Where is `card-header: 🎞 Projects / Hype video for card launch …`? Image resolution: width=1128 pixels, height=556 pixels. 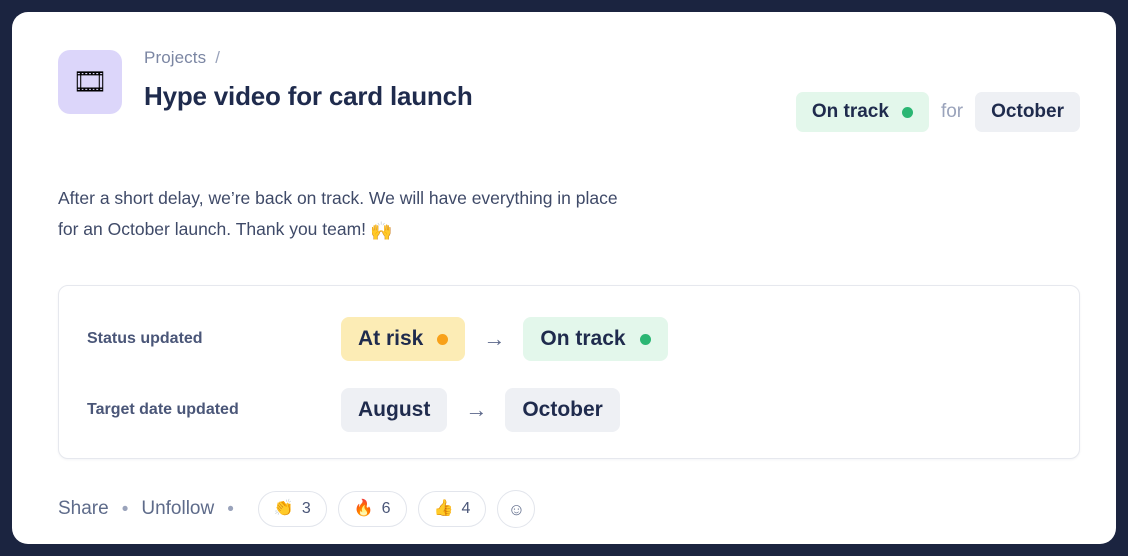
card-header: 🎞 Projects / Hype video for card launch … is located at coordinates (569, 92).